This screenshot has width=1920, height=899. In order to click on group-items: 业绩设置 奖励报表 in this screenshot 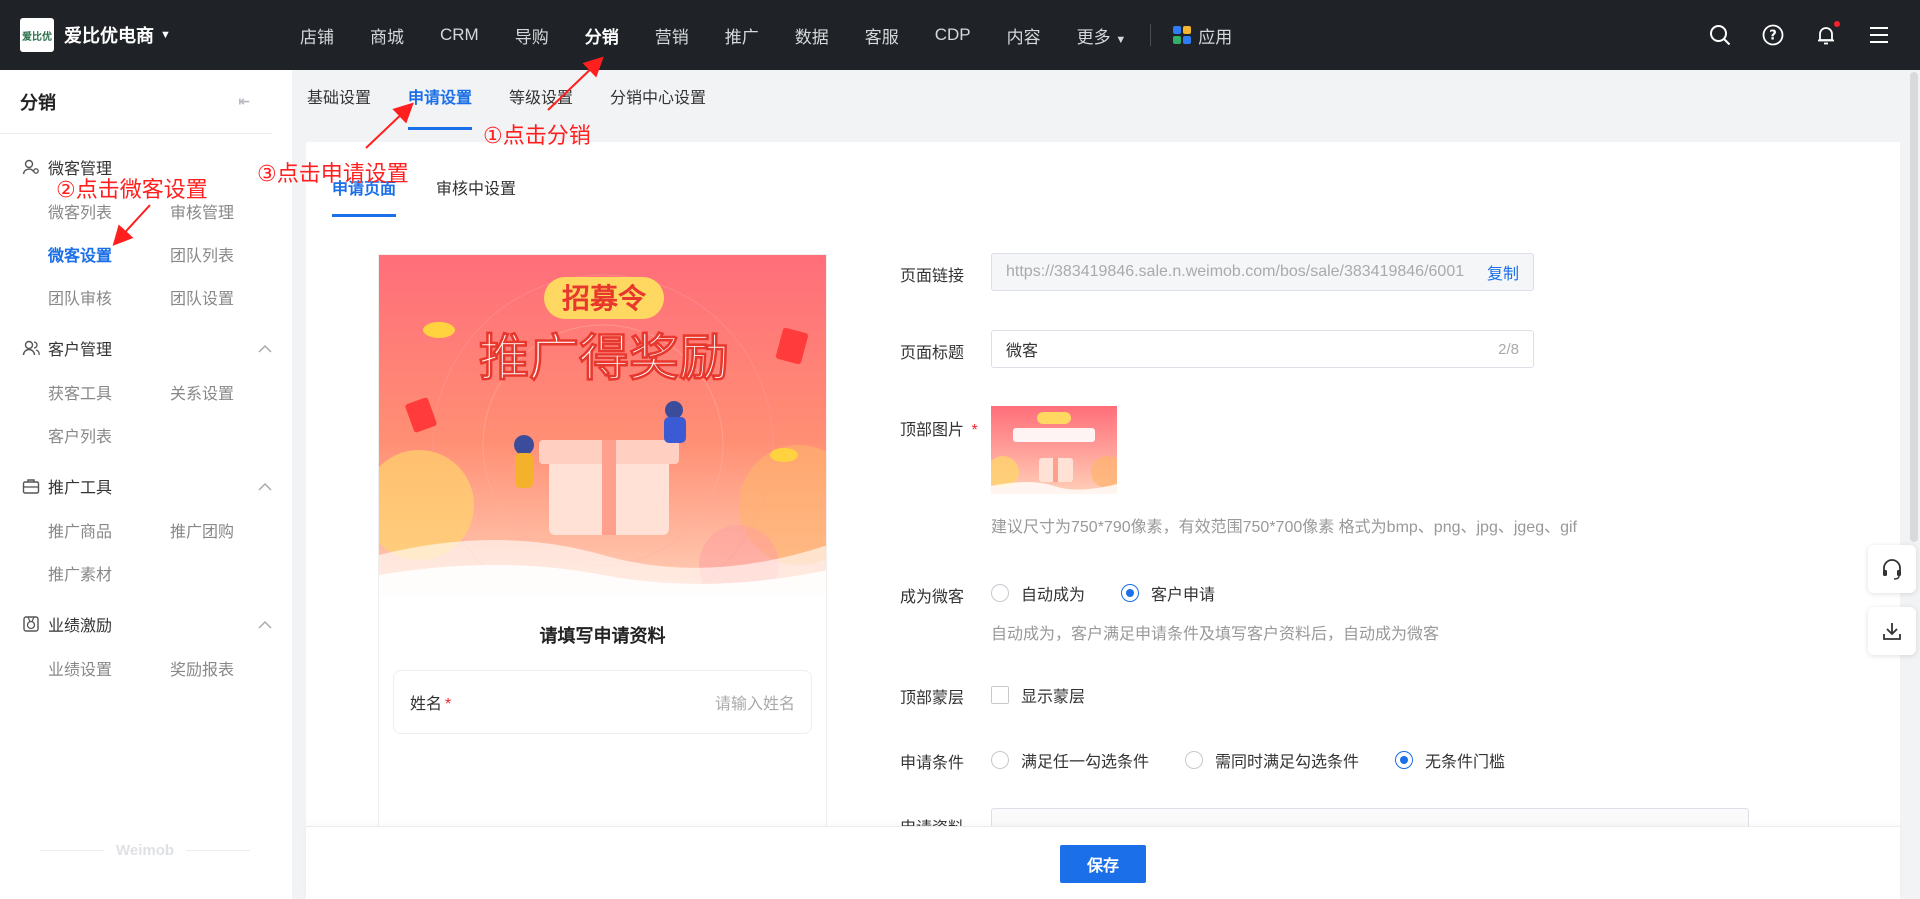, I will do `click(157, 670)`.